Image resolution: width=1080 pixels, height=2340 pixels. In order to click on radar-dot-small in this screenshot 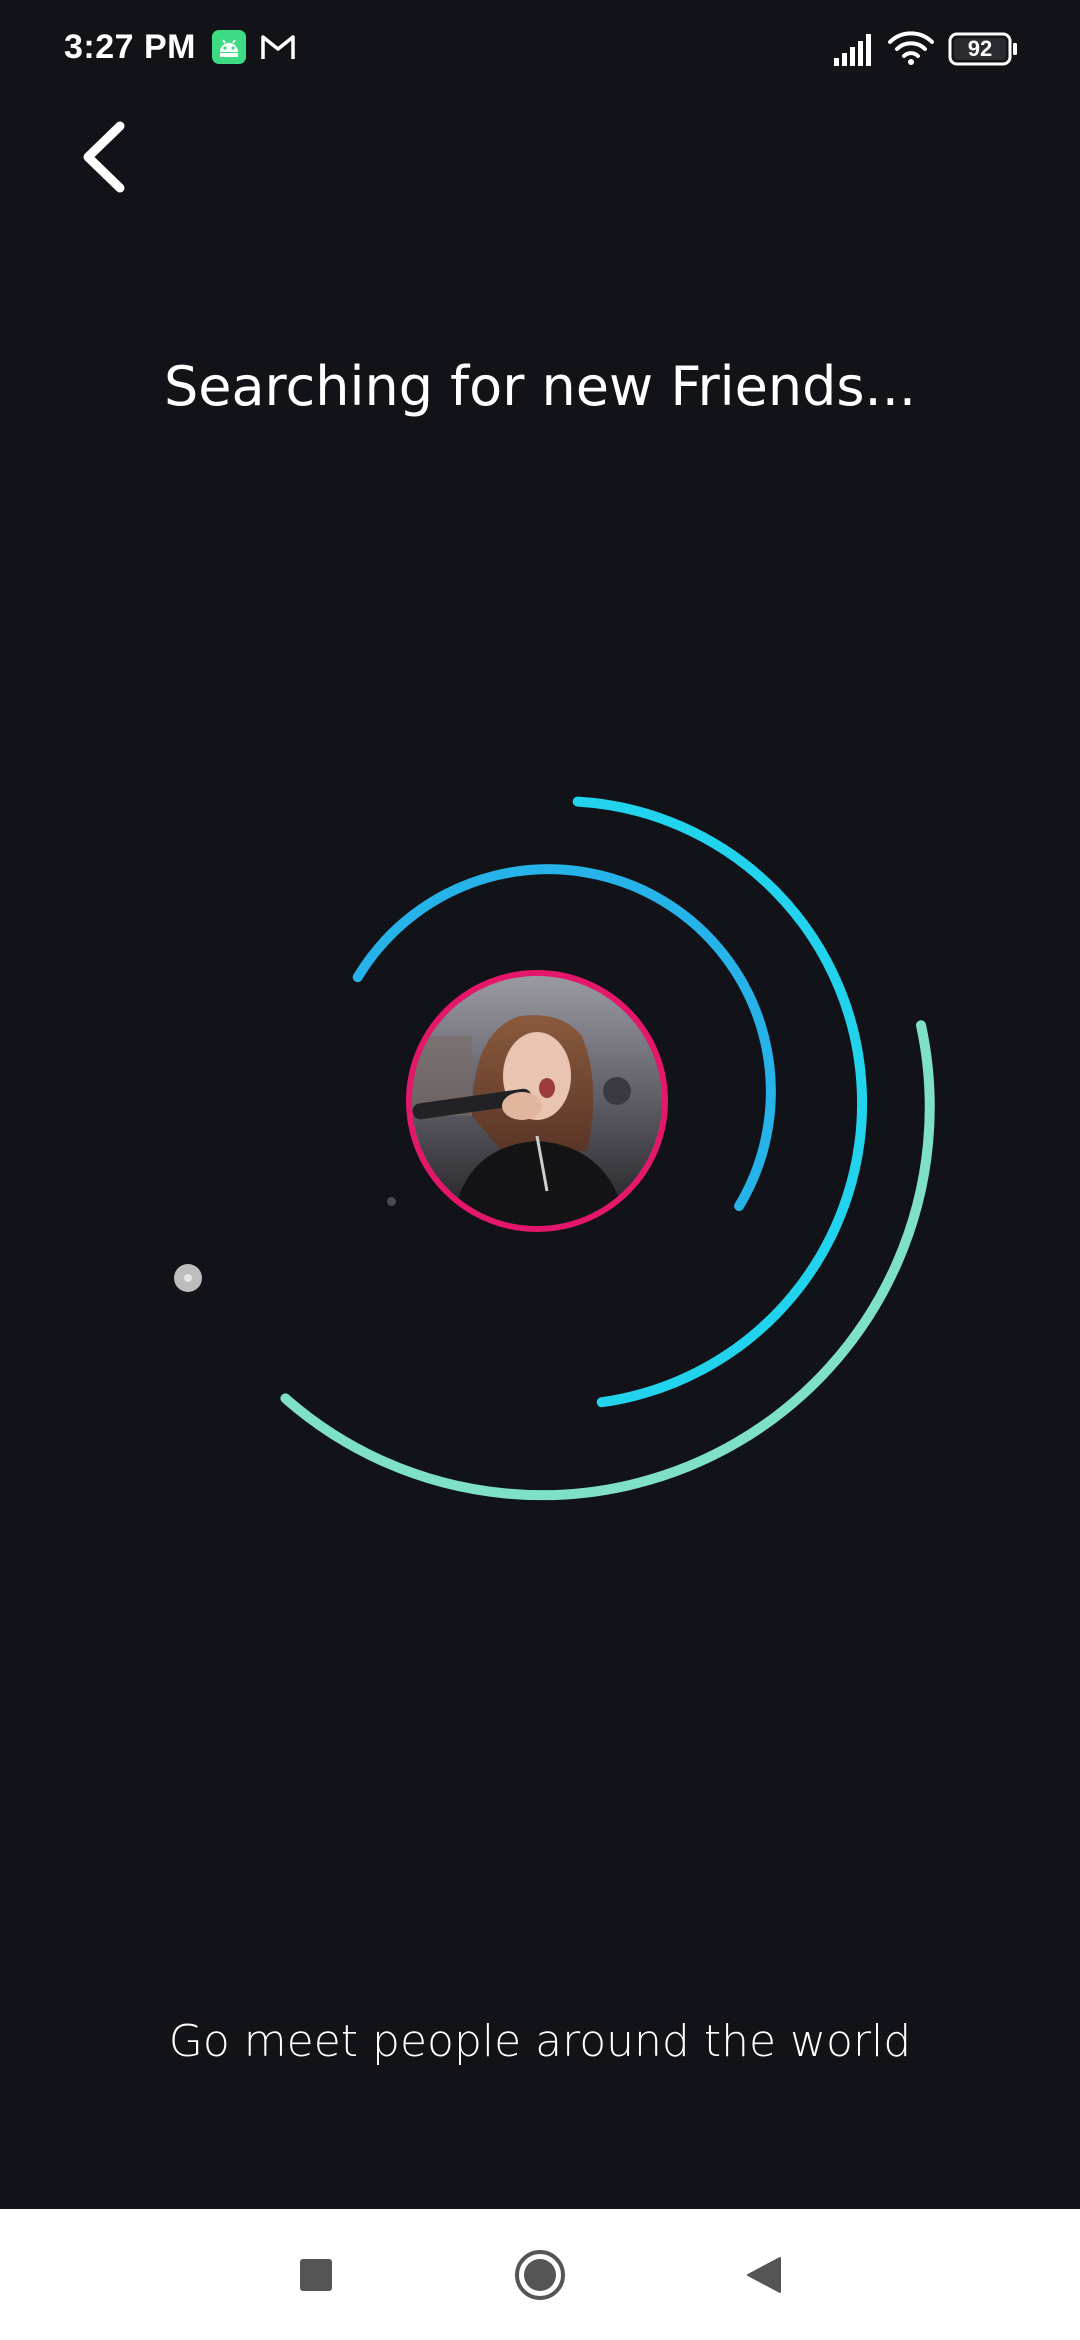, I will do `click(391, 1201)`.